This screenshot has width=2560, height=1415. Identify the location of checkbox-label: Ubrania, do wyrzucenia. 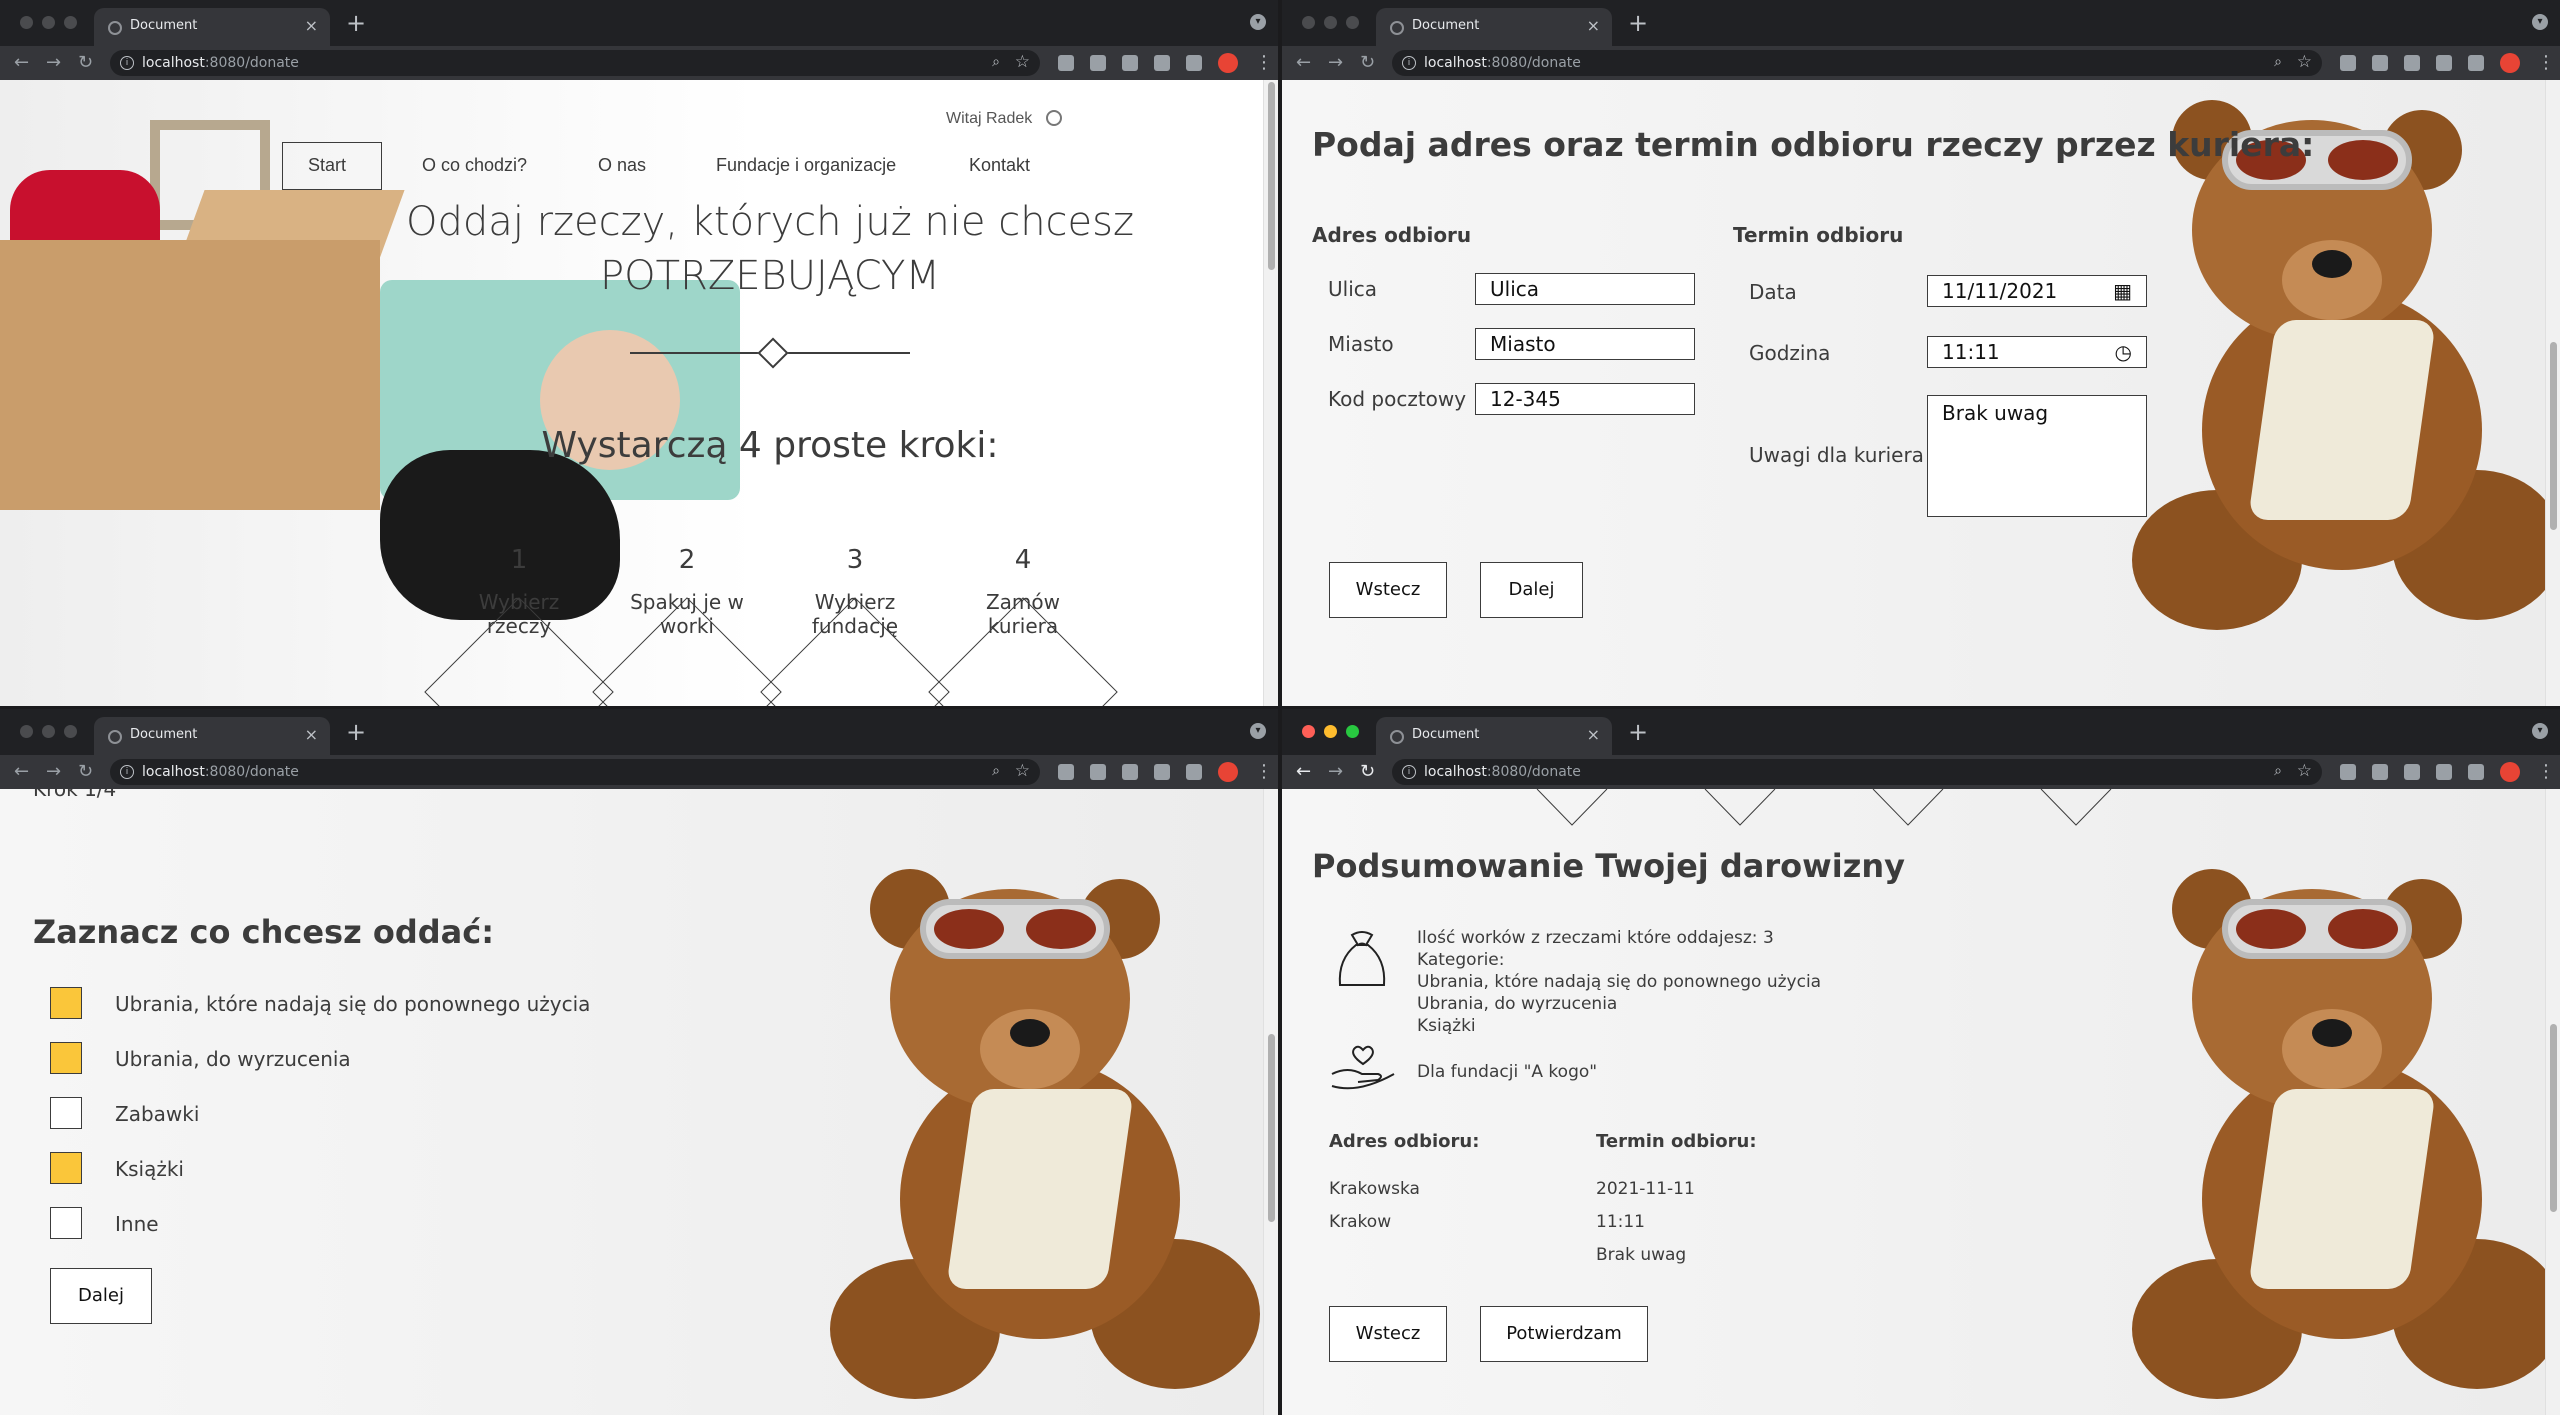
(233, 1059).